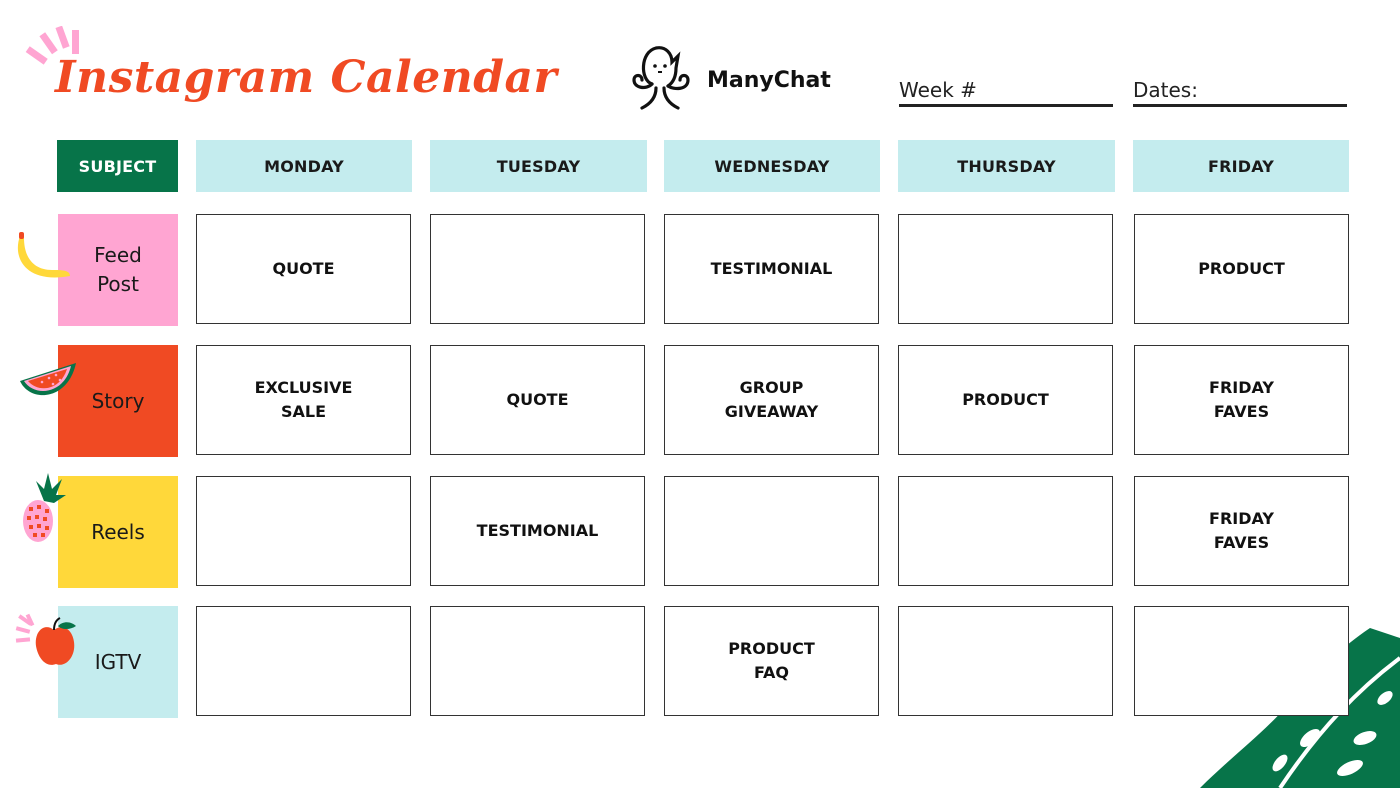 The width and height of the screenshot is (1400, 788). What do you see at coordinates (537, 400) in the screenshot?
I see `cell-story-tuesday: QUOTE` at bounding box center [537, 400].